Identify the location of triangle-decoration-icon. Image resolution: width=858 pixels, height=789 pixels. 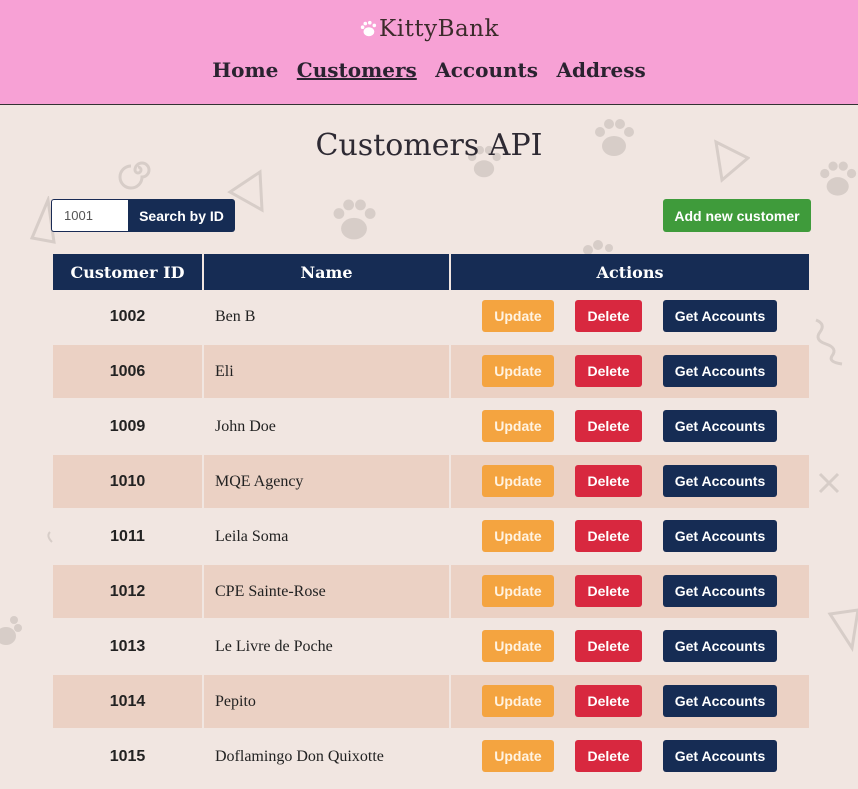
(842, 630).